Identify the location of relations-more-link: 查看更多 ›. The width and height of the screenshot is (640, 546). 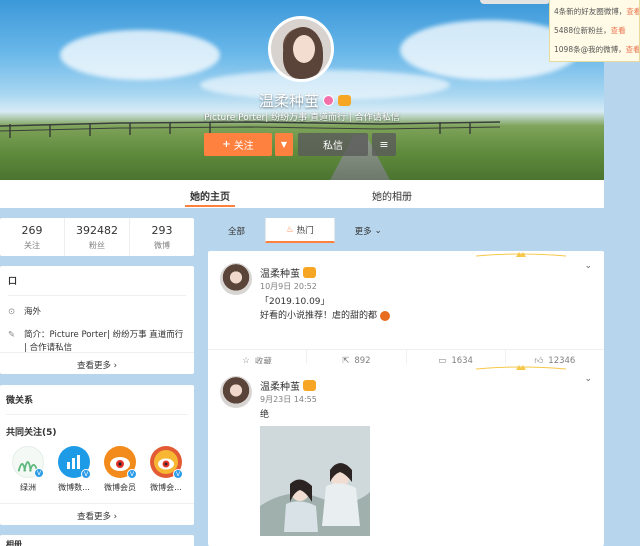
(97, 512).